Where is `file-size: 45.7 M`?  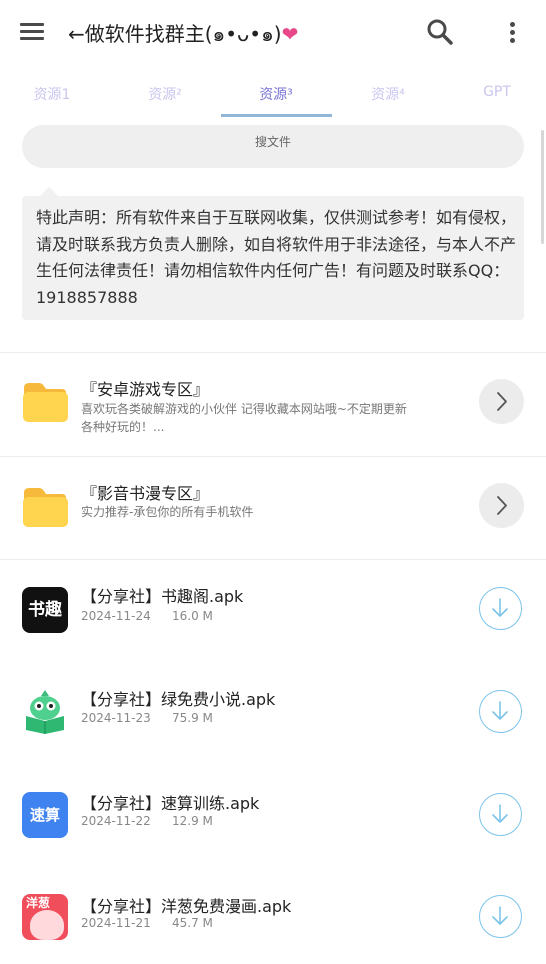 file-size: 45.7 M is located at coordinates (192, 923).